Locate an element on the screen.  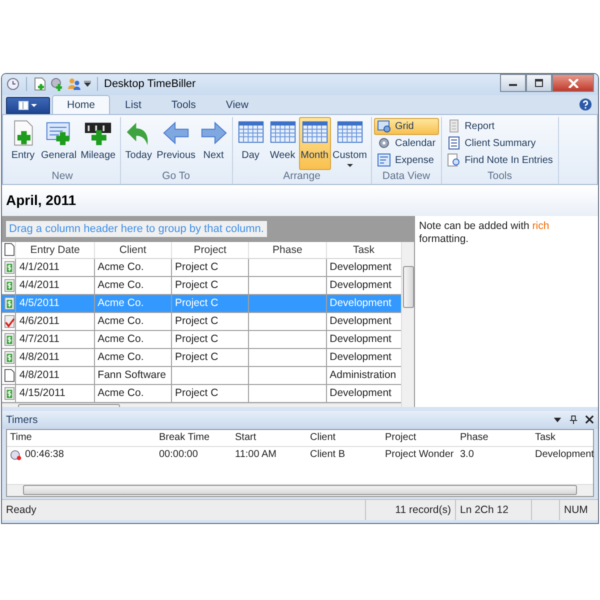
table-cell: Project Wonder is located at coordinates (419, 454).